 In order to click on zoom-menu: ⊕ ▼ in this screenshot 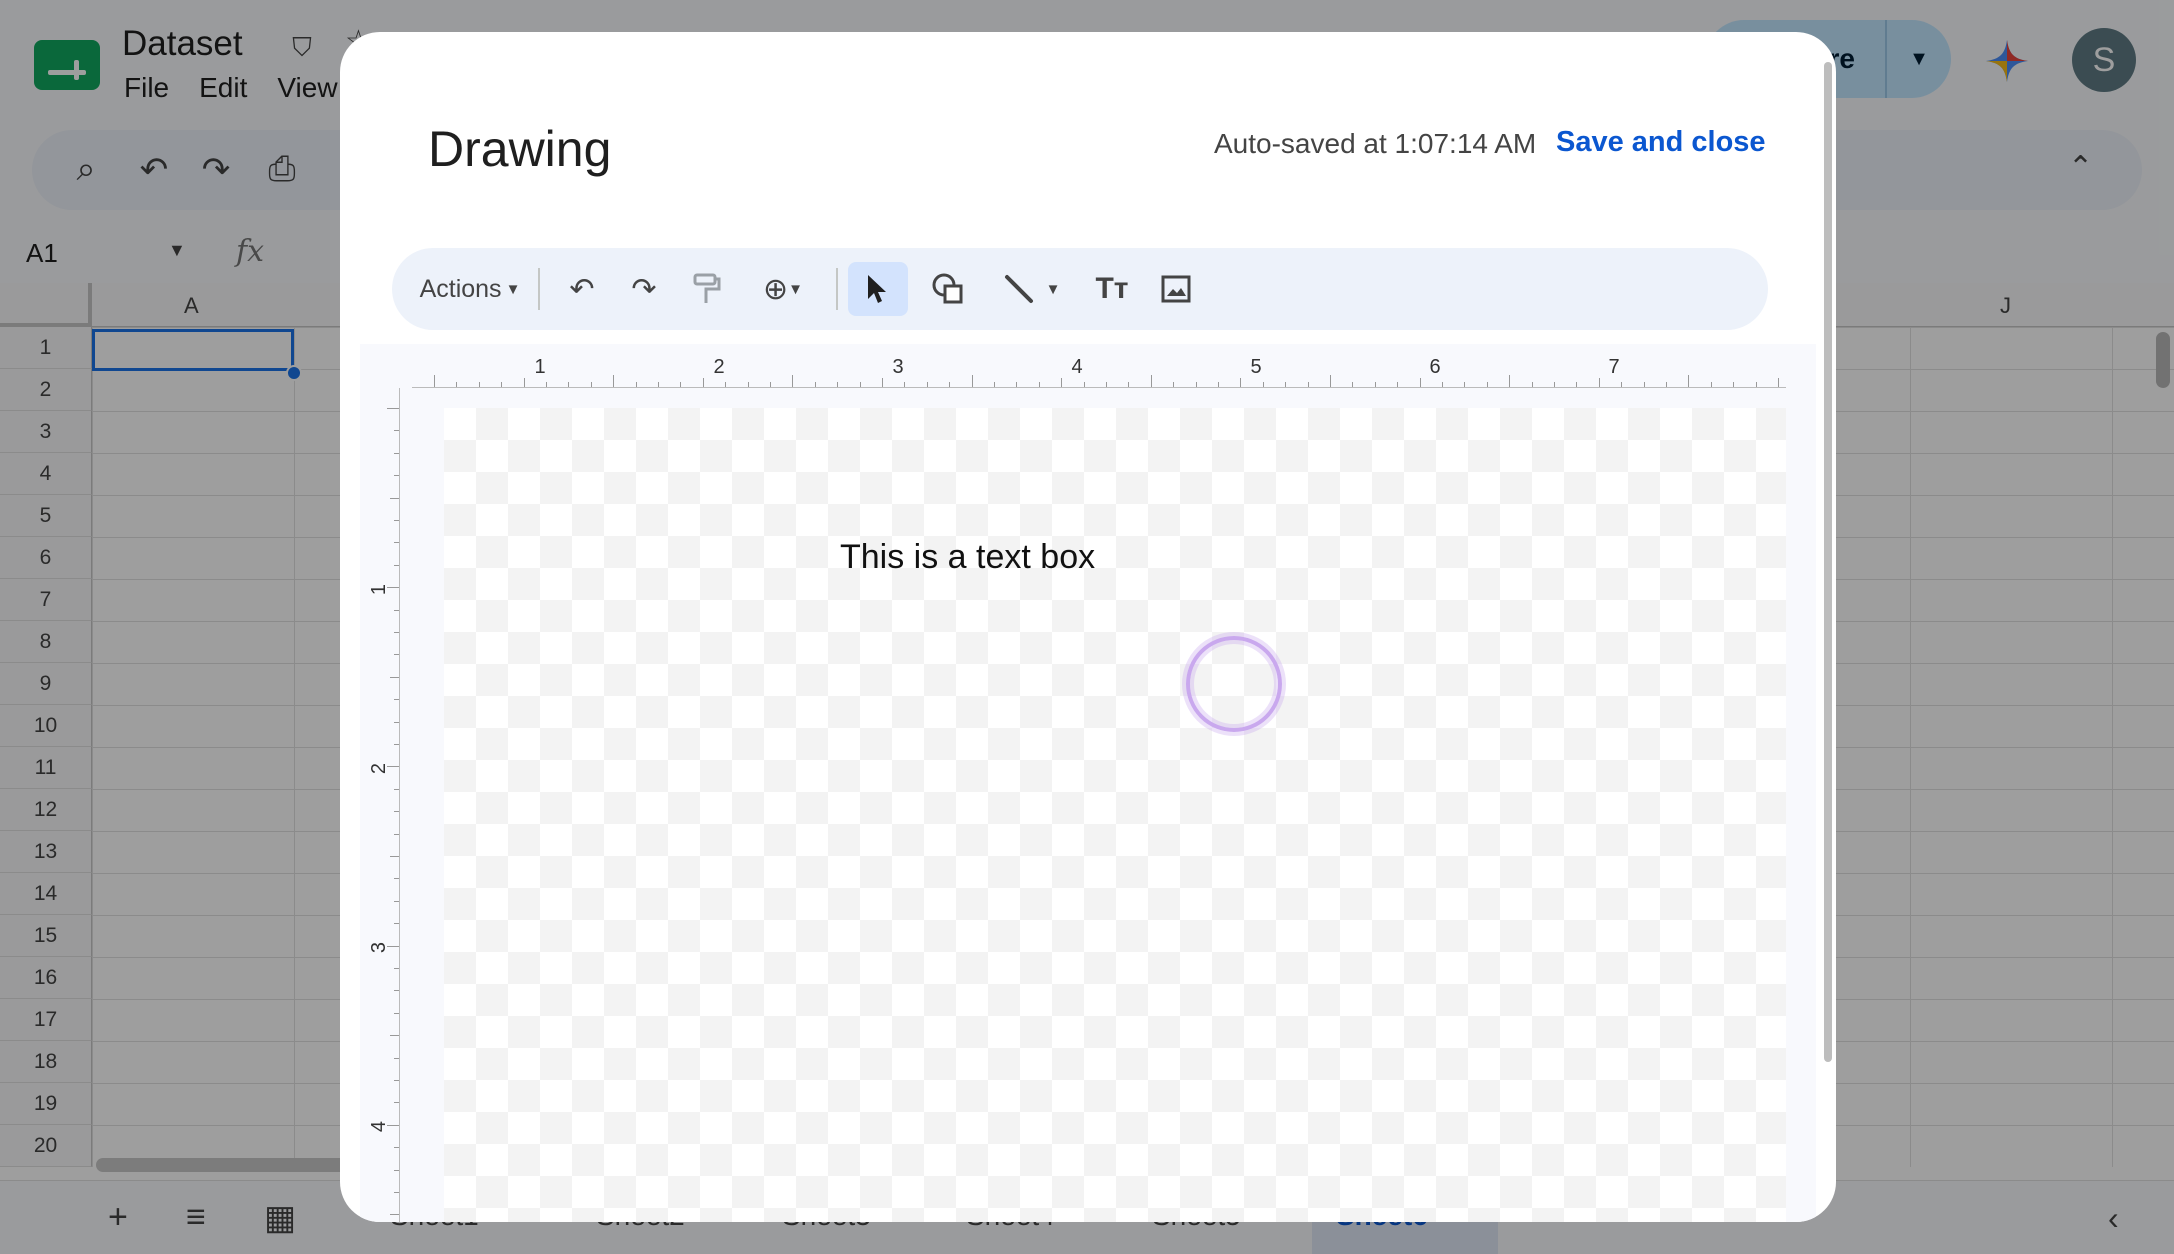, I will do `click(783, 289)`.